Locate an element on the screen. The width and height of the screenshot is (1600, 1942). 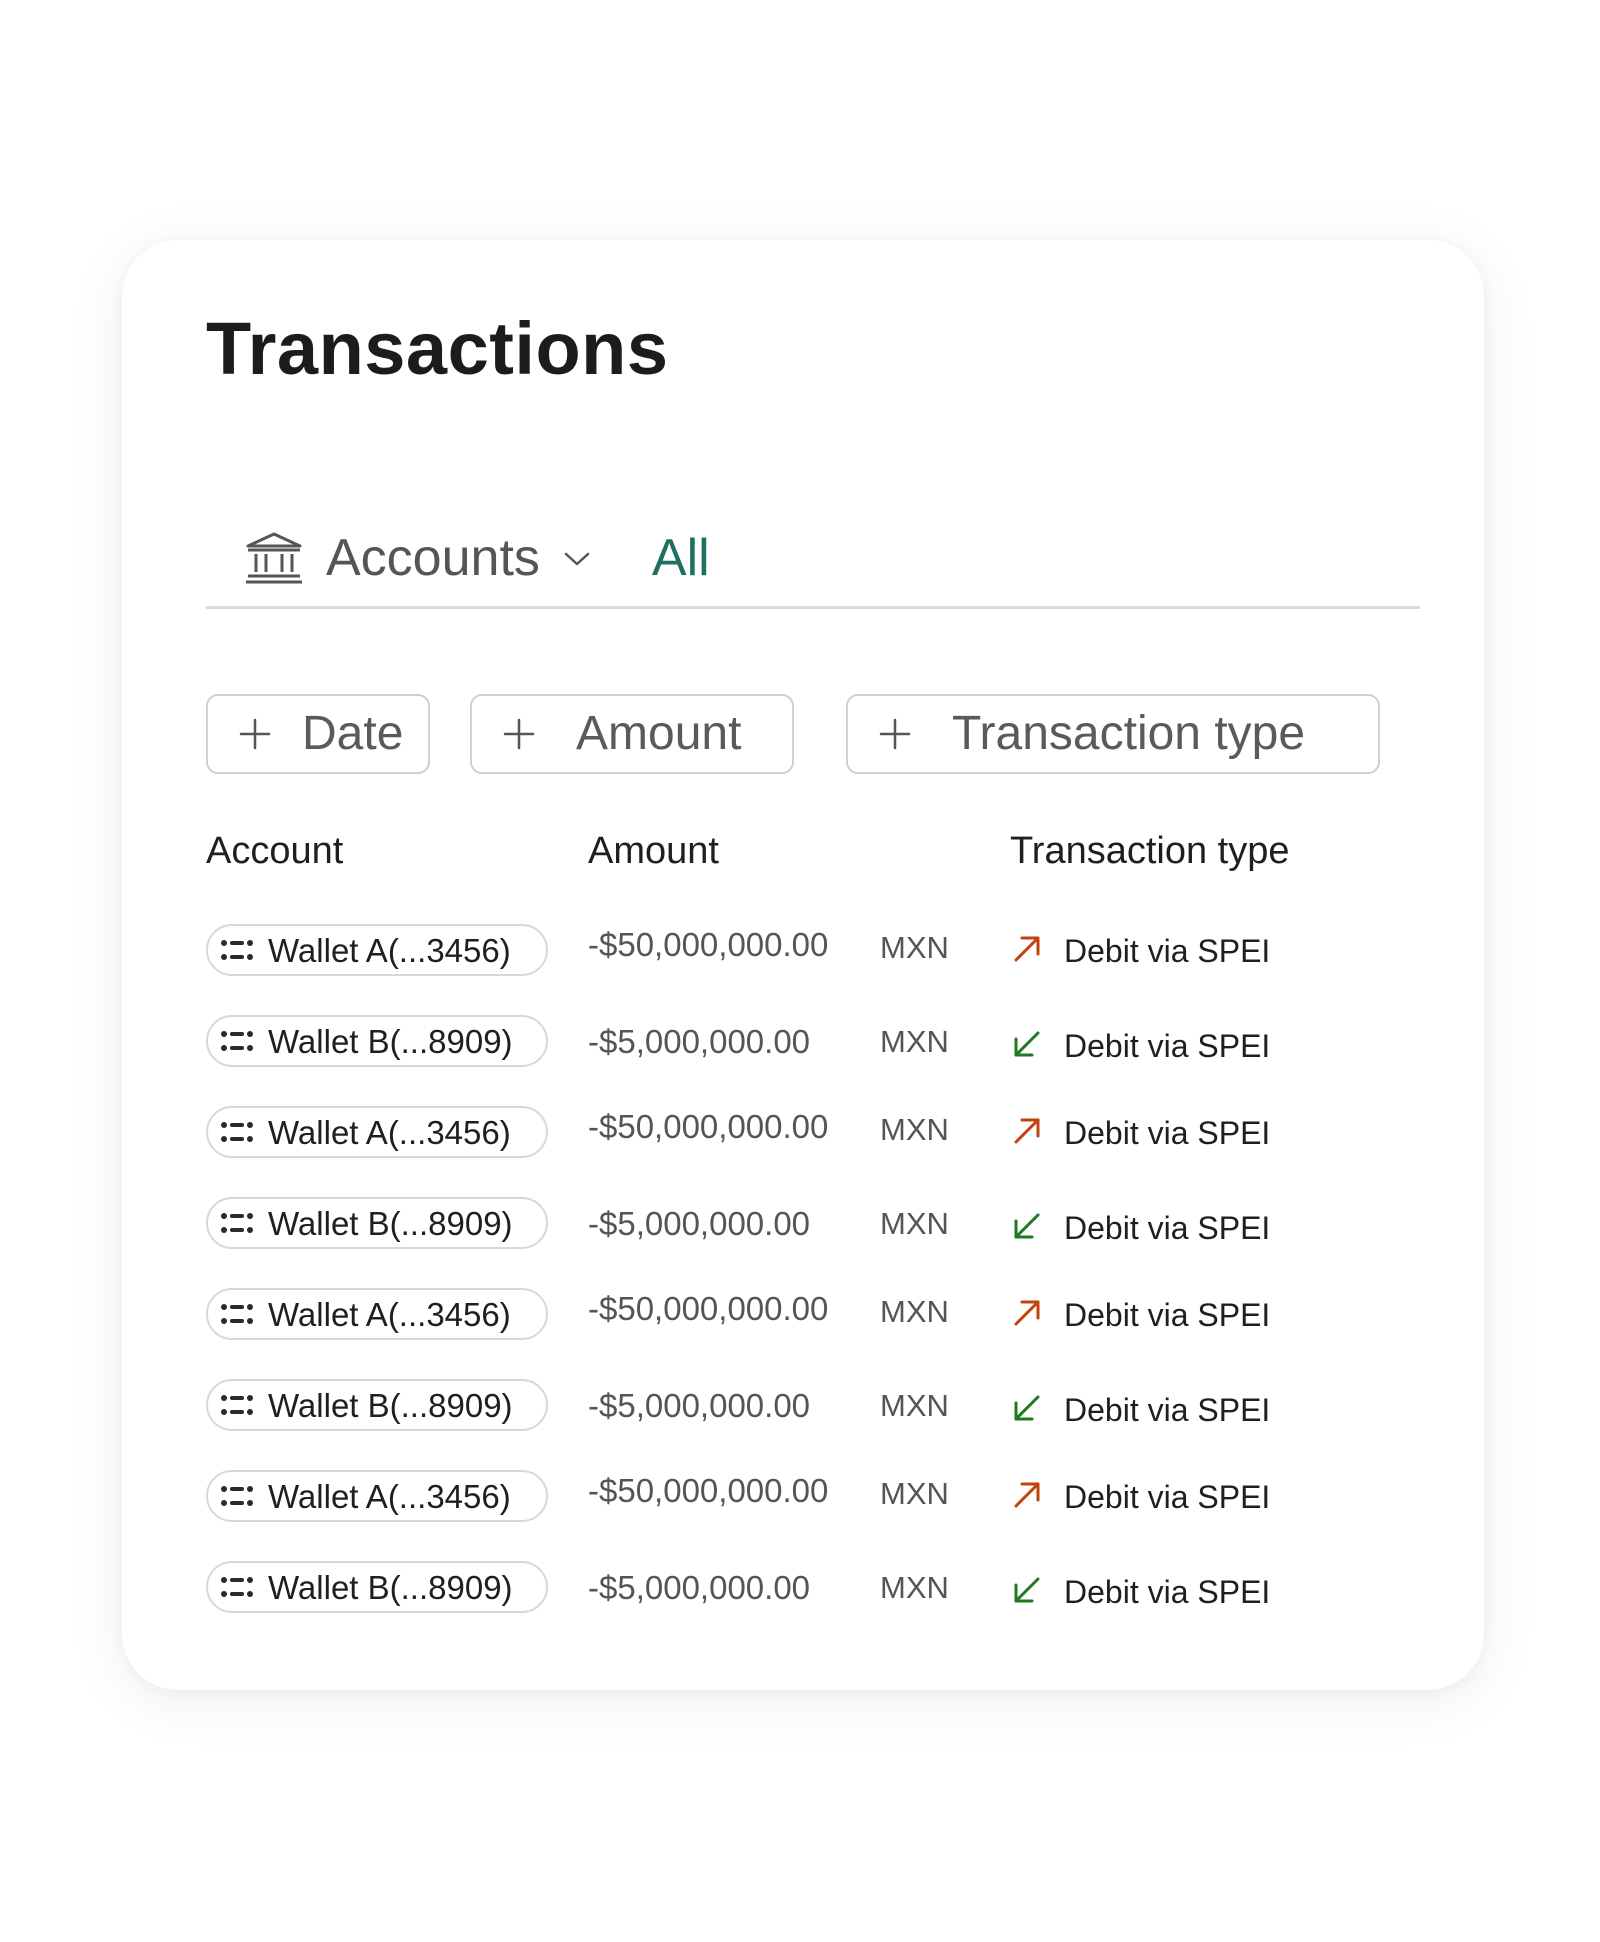
add-date-filter-button: Date is located at coordinates (318, 734).